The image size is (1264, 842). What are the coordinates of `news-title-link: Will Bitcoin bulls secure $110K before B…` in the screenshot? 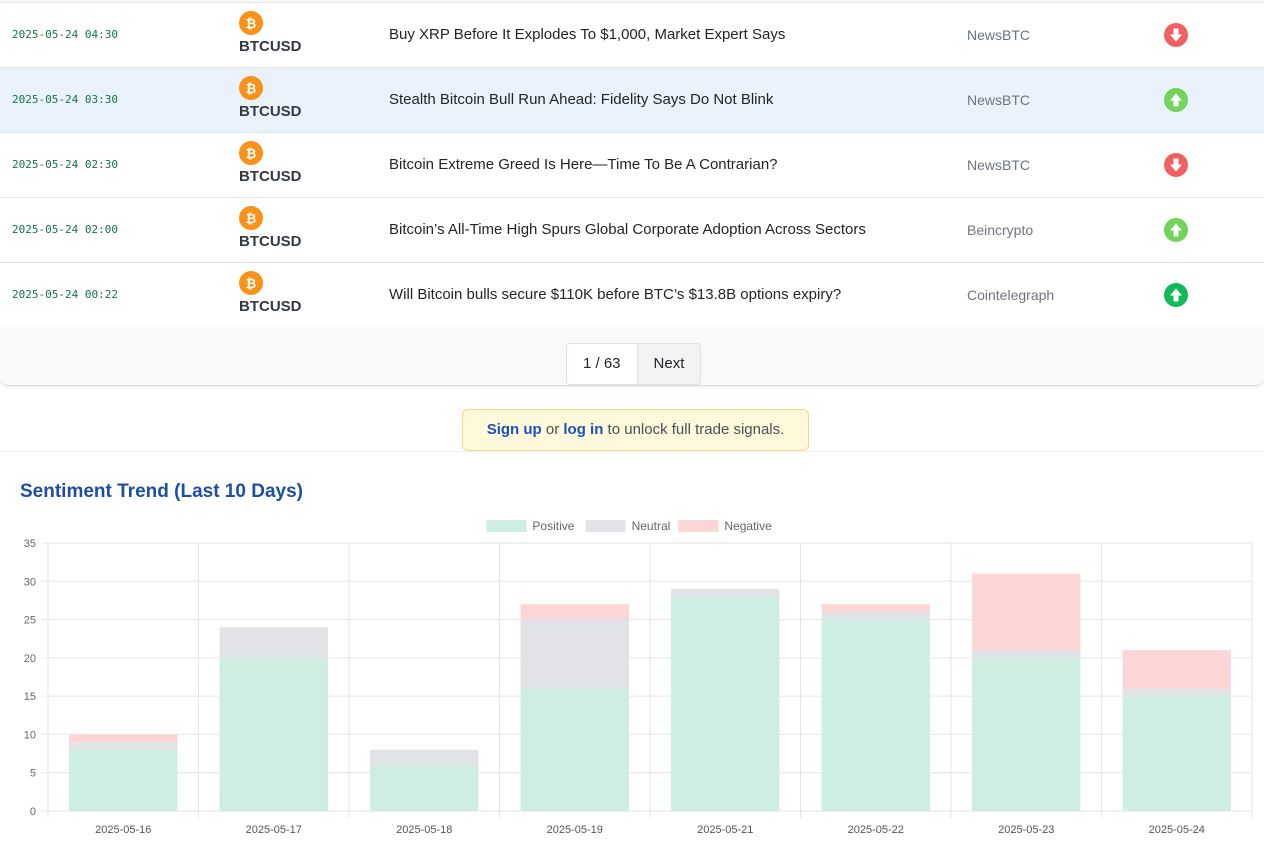 It's located at (615, 295).